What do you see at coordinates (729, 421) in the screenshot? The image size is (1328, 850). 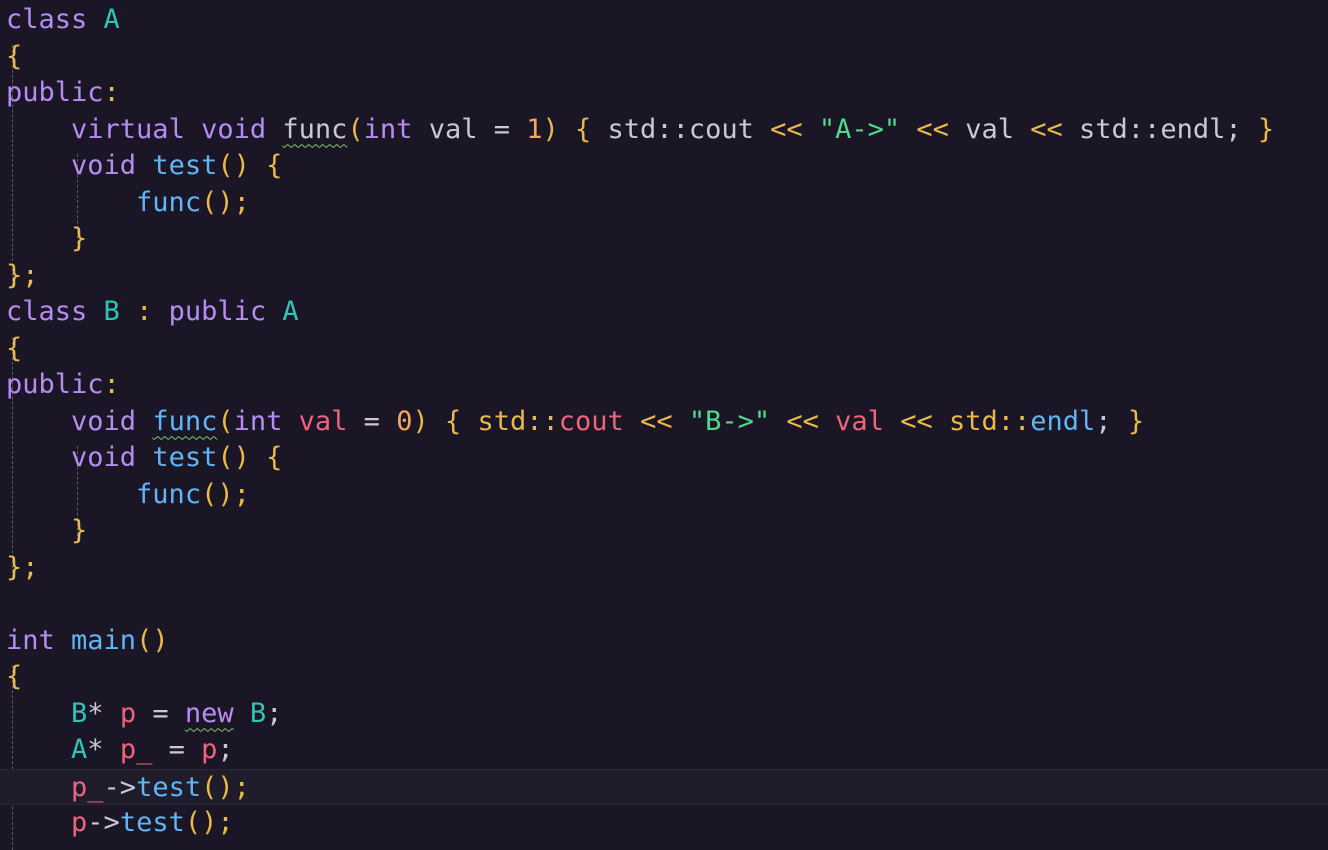 I see `code-token: "B->"` at bounding box center [729, 421].